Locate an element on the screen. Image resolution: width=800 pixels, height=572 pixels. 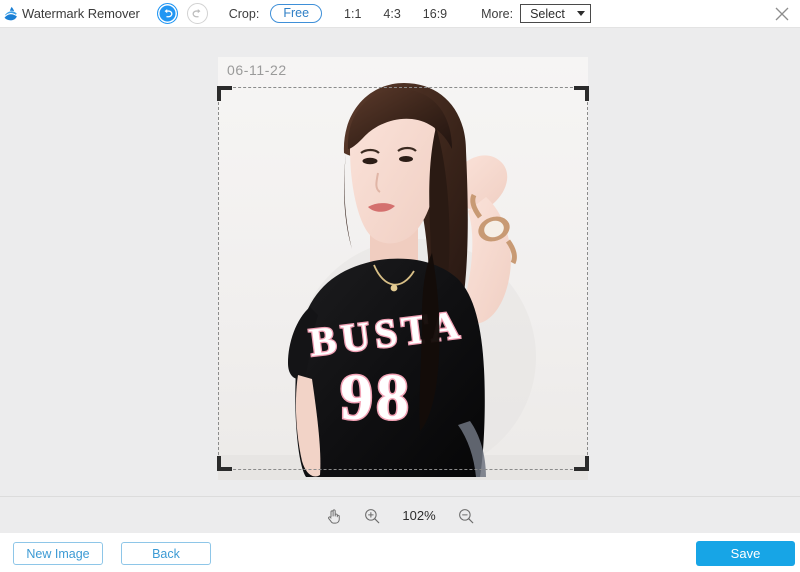
ratio-option-1-1: 1:1 is located at coordinates (352, 14).